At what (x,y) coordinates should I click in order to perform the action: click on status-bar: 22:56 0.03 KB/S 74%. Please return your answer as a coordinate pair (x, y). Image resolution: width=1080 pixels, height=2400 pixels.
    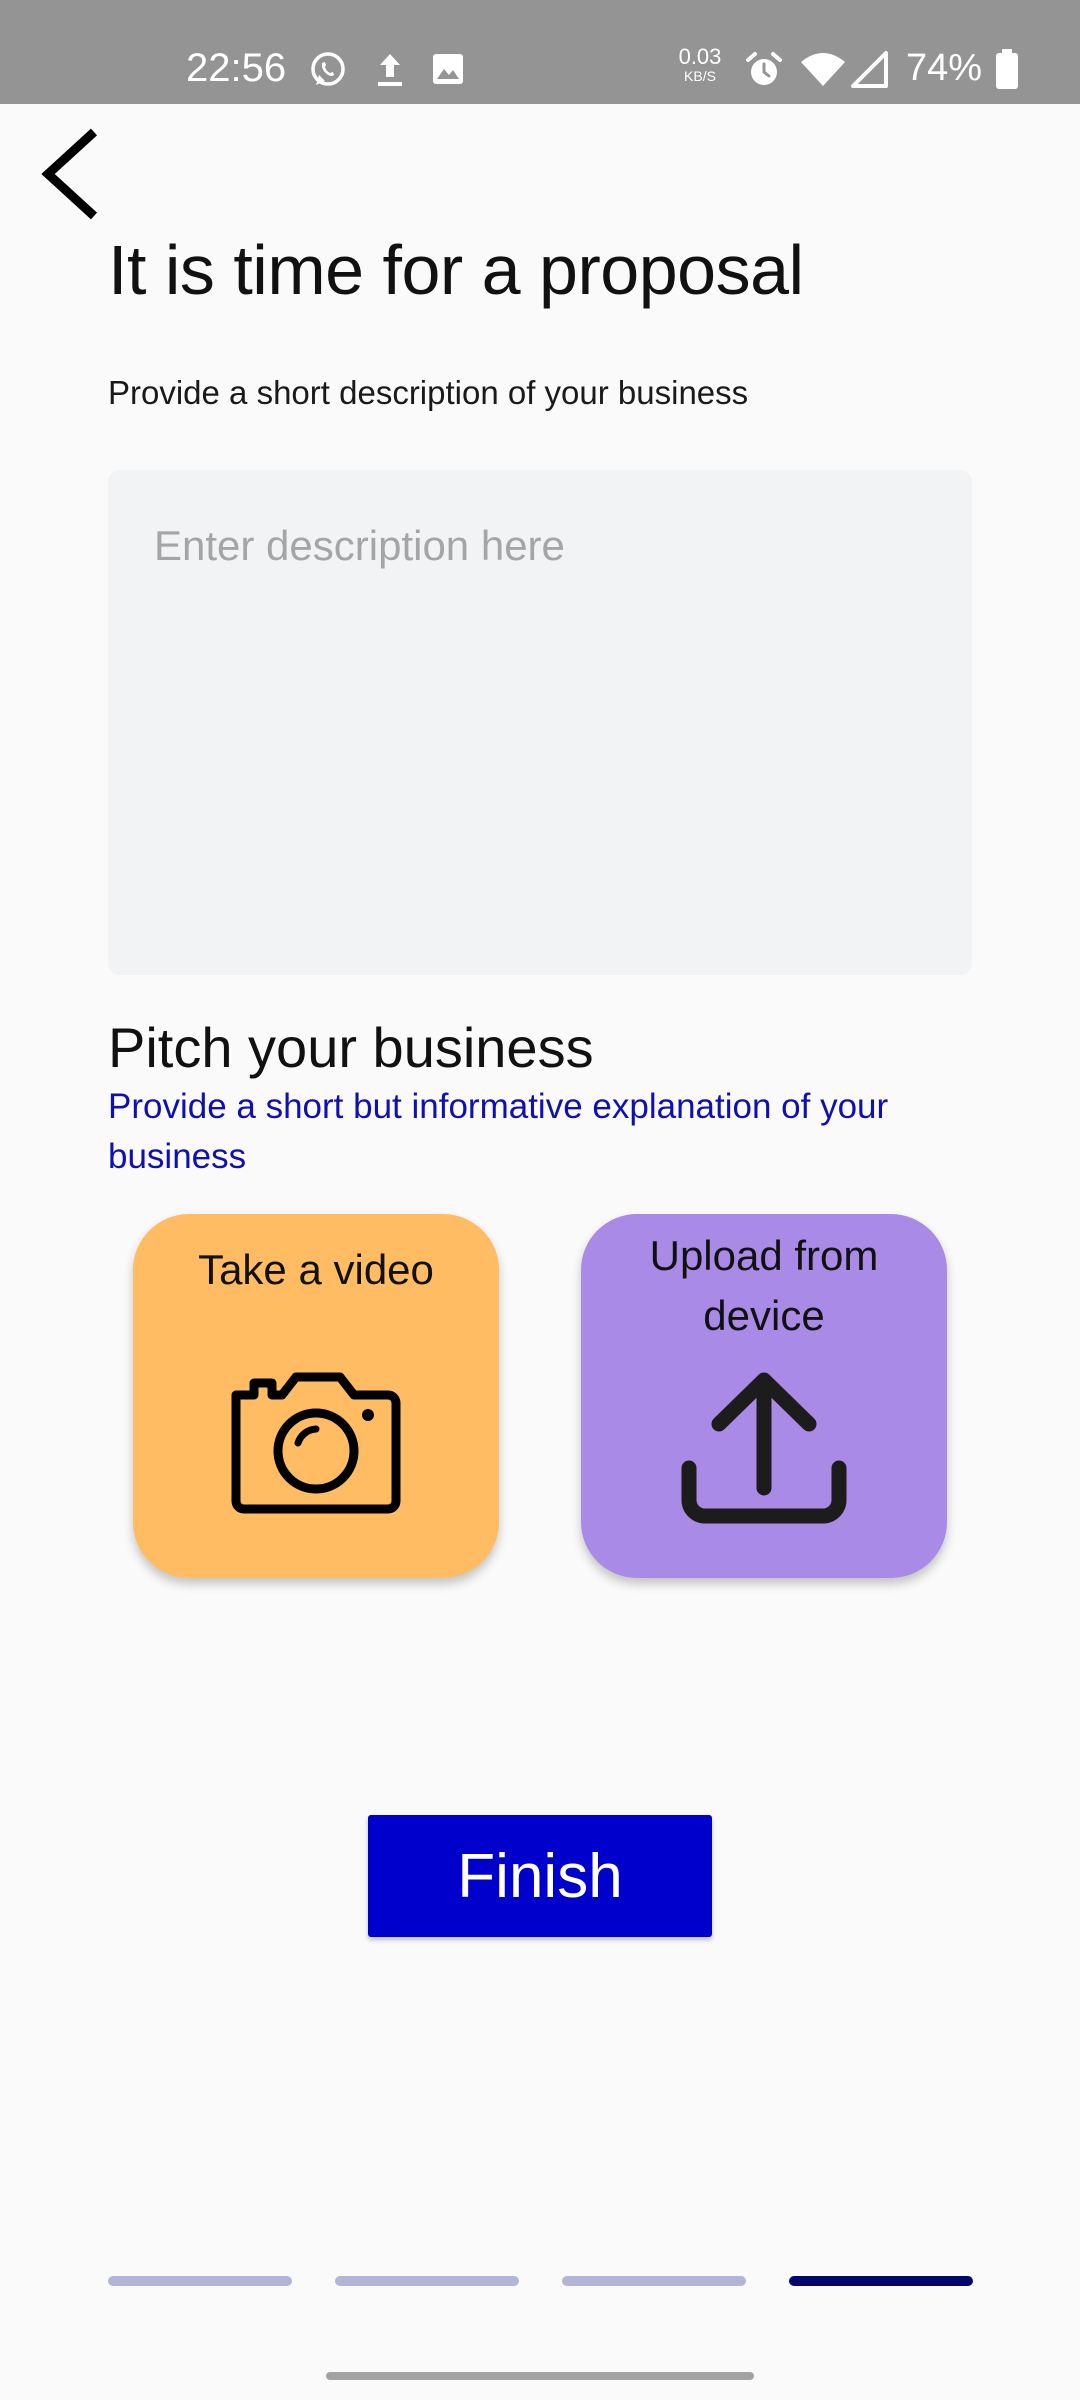
    Looking at the image, I should click on (540, 52).